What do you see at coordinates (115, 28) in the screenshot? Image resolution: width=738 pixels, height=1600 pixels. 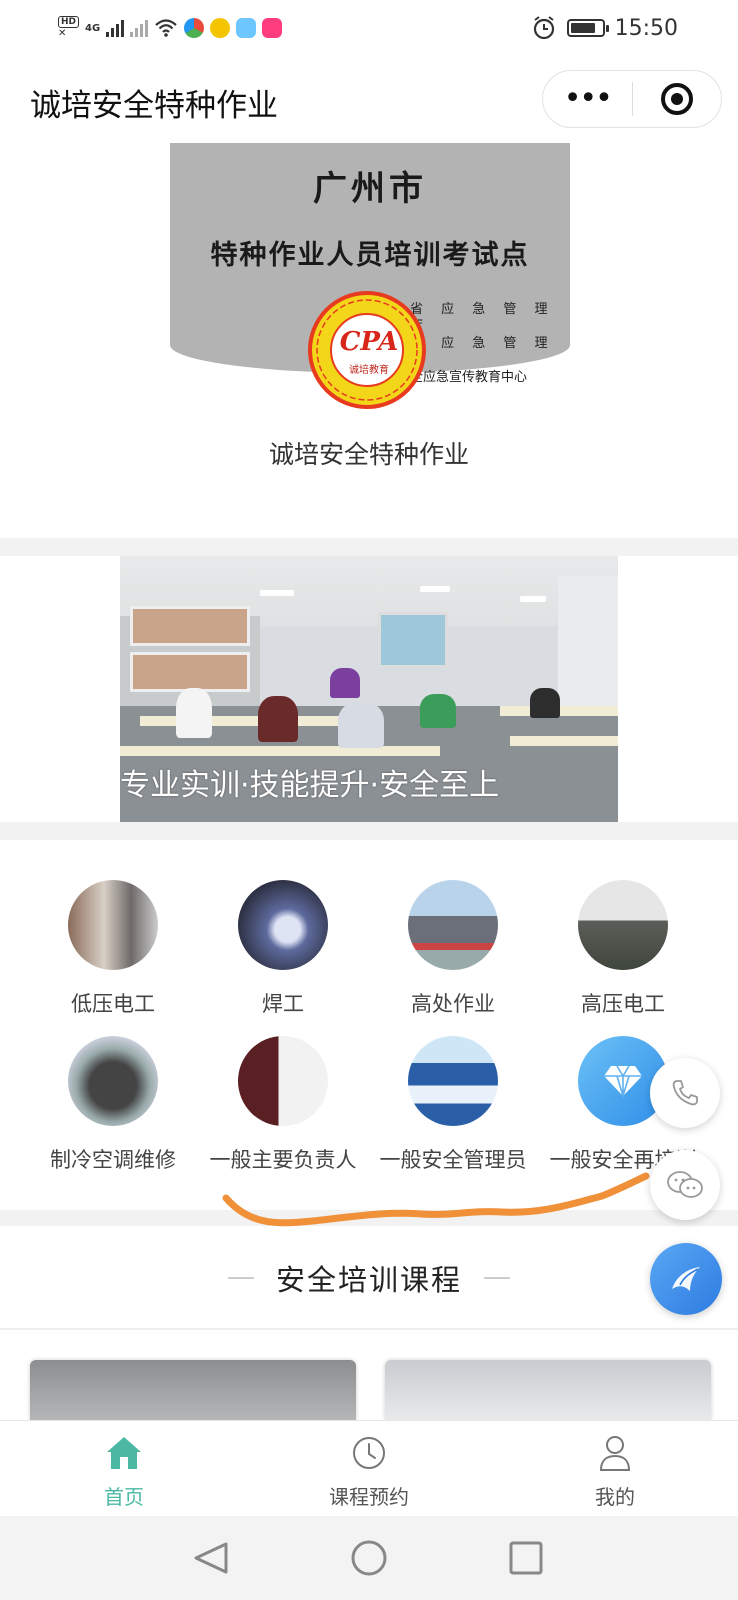 I see `signal-icon` at bounding box center [115, 28].